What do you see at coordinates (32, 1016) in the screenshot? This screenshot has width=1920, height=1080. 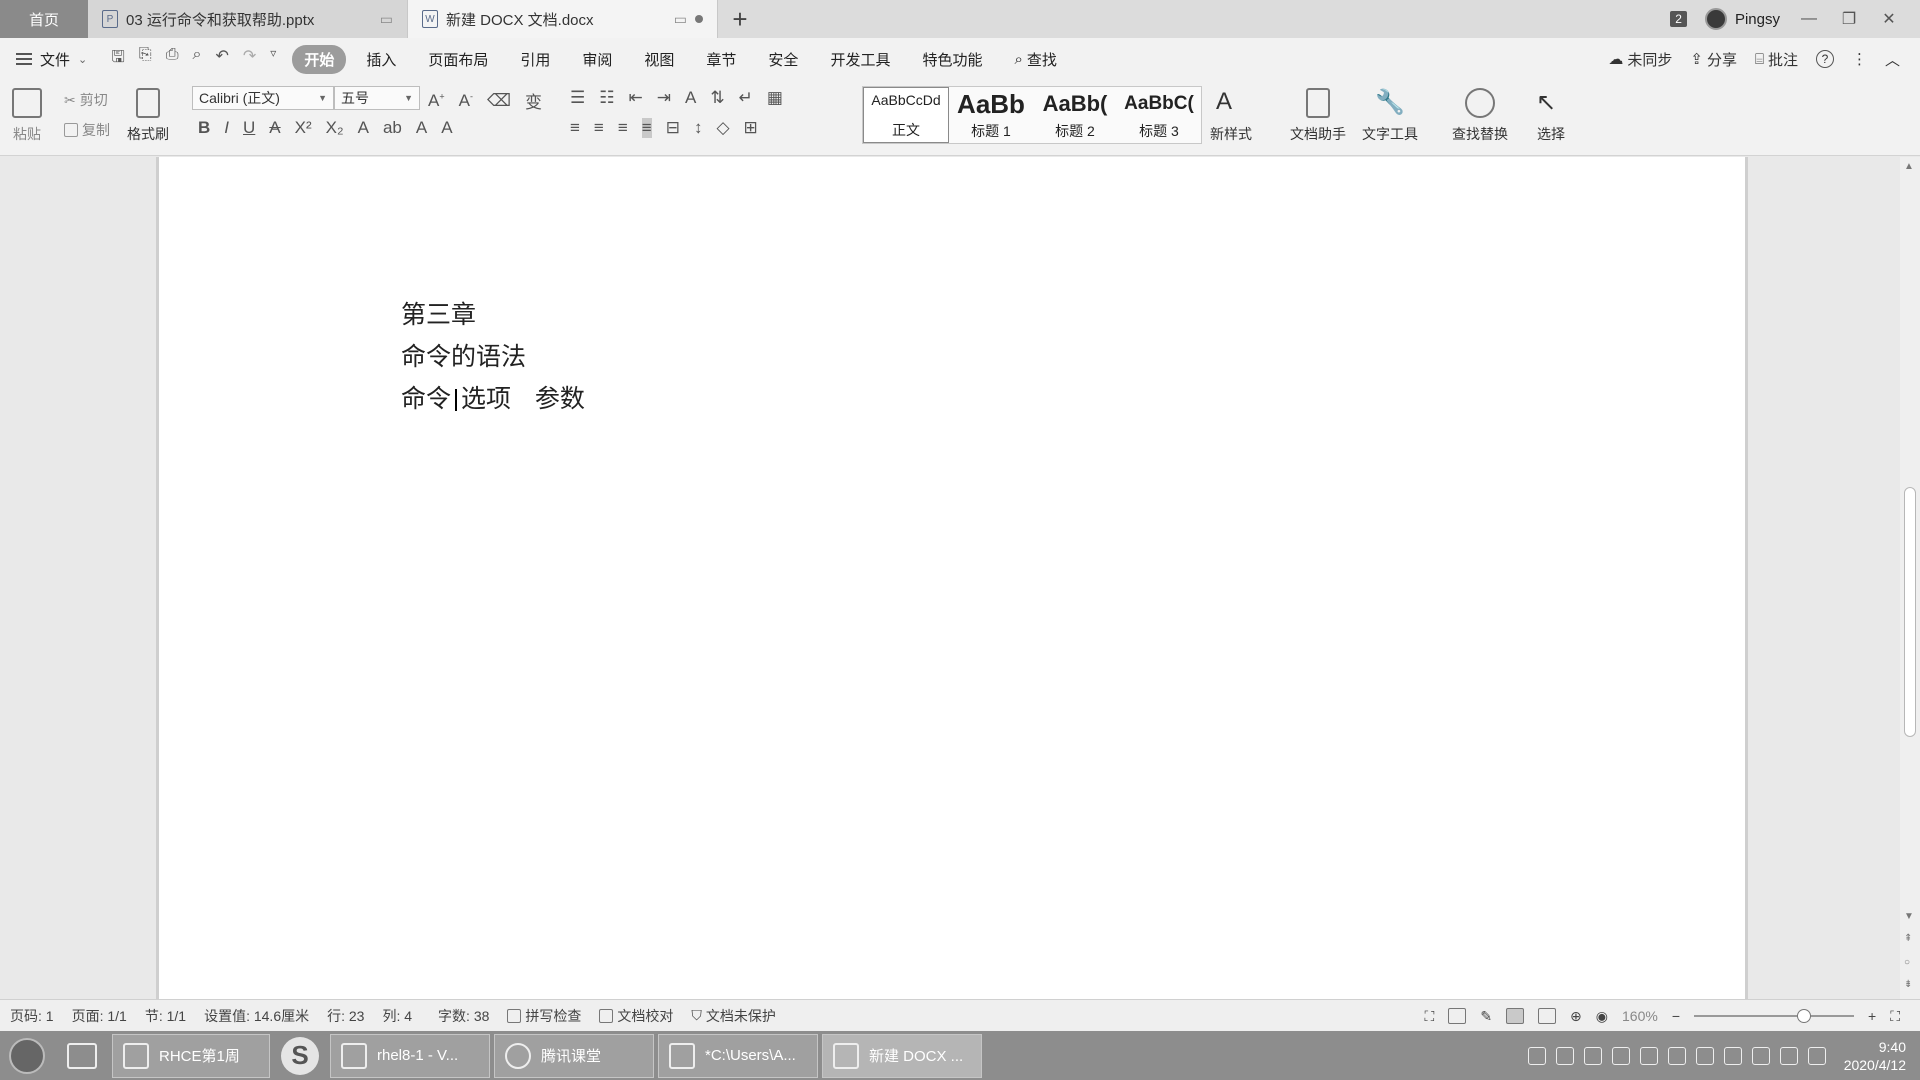 I see `status-page-code: 页码: 1` at bounding box center [32, 1016].